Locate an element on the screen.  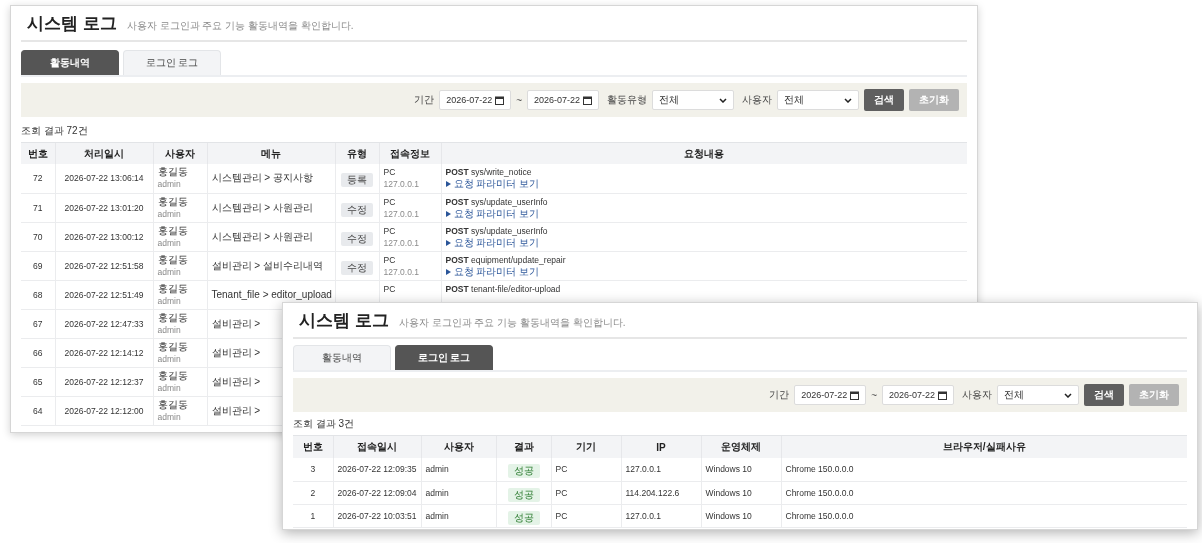
request-line: POST sys/update_userInfo is located at coordinates (496, 201).